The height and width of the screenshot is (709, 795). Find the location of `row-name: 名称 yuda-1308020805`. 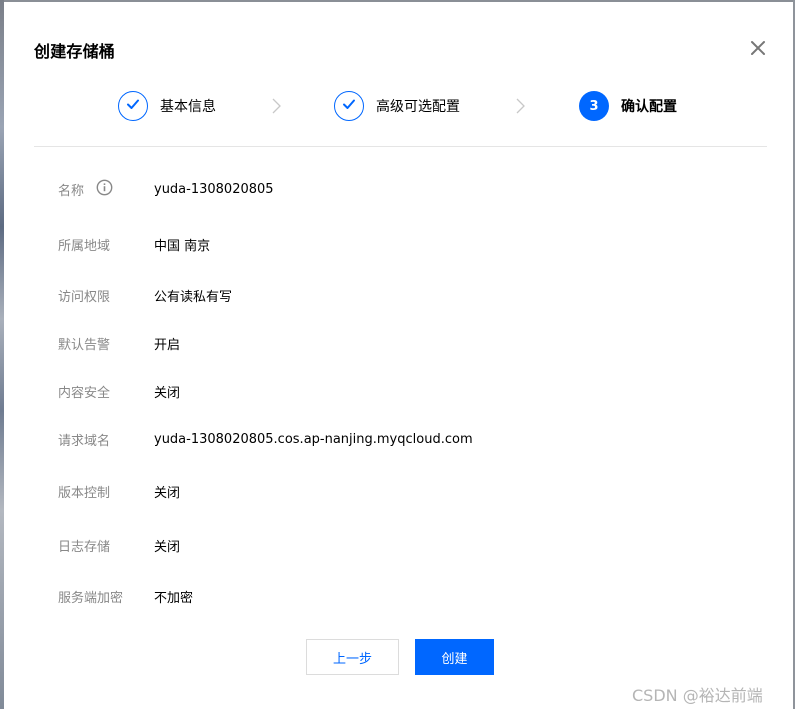

row-name: 名称 yuda-1308020805 is located at coordinates (166, 189).